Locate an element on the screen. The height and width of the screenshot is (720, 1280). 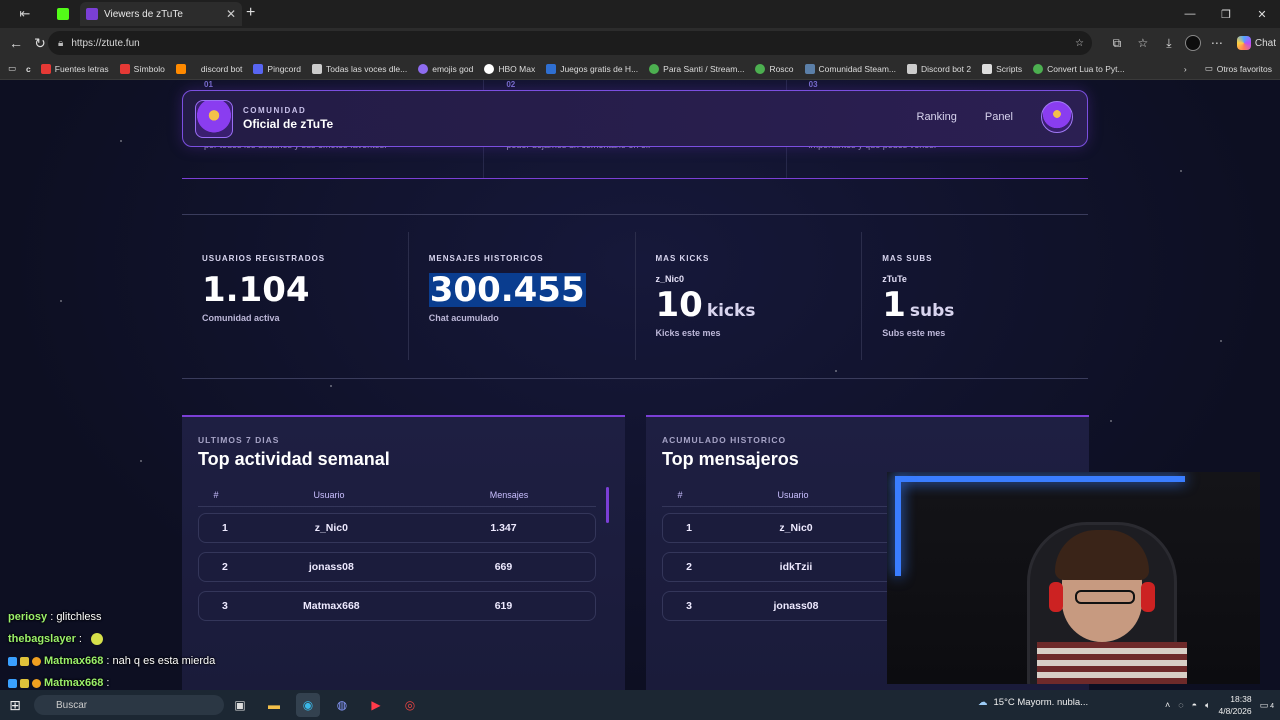
active-tab: Viewers de zTuTe ✕ is located at coordinates (161, 14).